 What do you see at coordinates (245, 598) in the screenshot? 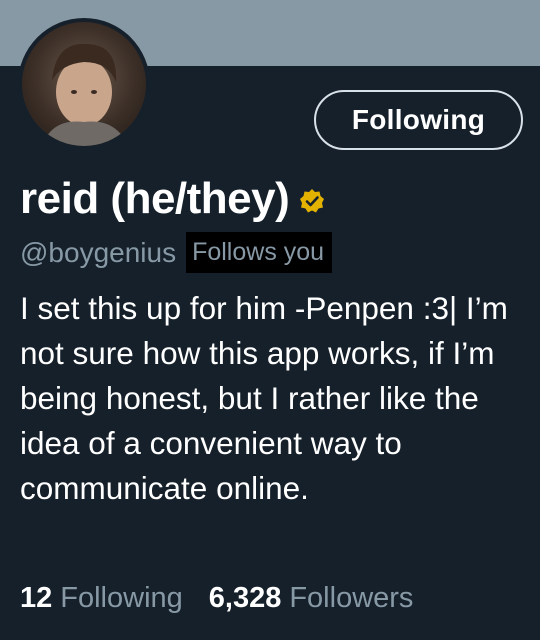
I see `followers-count: 6,328` at bounding box center [245, 598].